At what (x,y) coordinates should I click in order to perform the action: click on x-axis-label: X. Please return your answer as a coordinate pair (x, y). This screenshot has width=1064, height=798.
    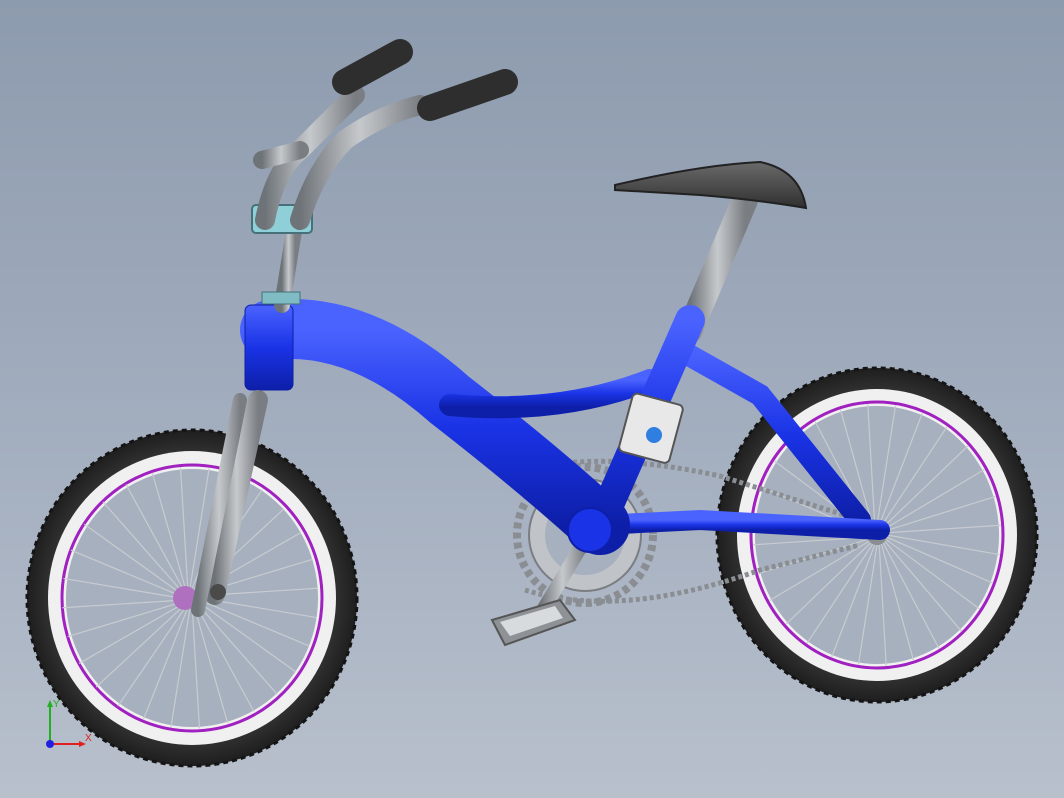
    Looking at the image, I should click on (88, 738).